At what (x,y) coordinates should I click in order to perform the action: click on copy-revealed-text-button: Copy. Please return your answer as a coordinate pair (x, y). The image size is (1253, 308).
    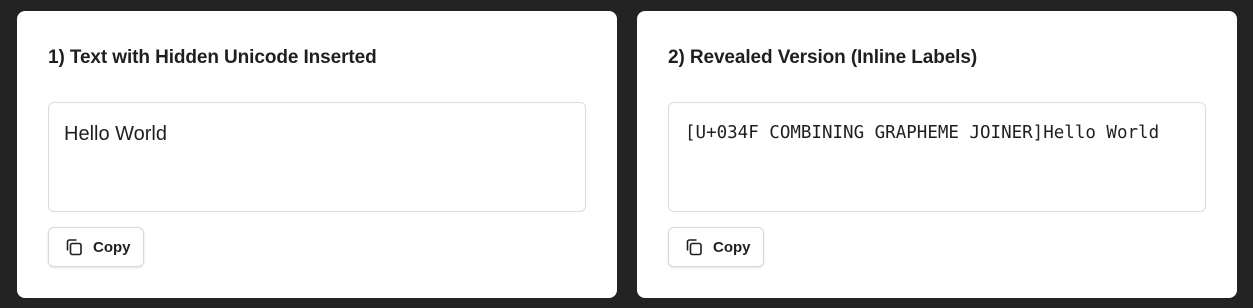
    Looking at the image, I should click on (716, 247).